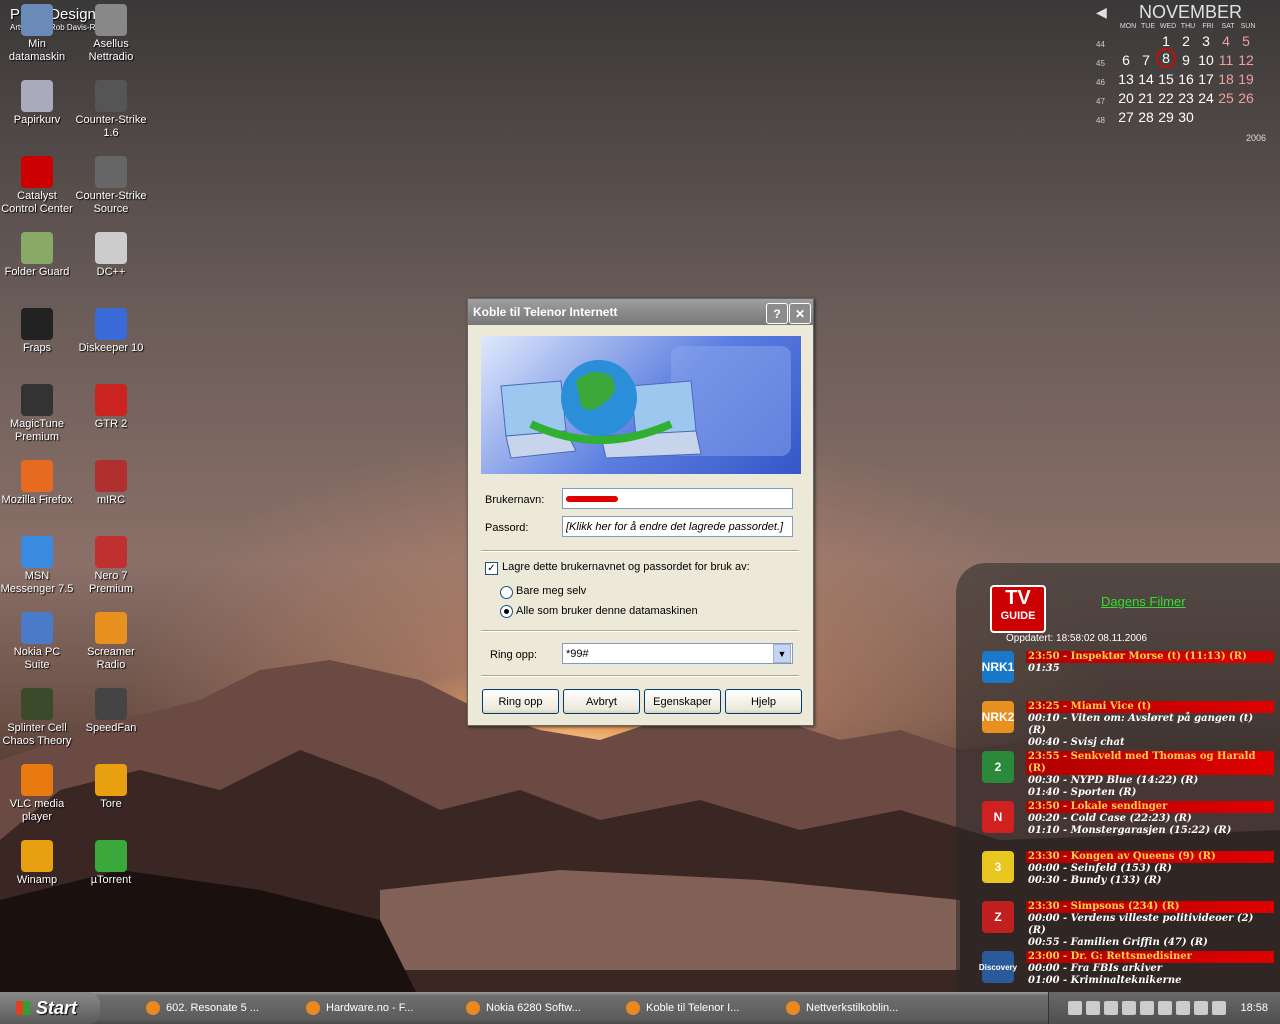  Describe the element at coordinates (111, 255) in the screenshot. I see `desktop-shortcut: DC++` at that location.